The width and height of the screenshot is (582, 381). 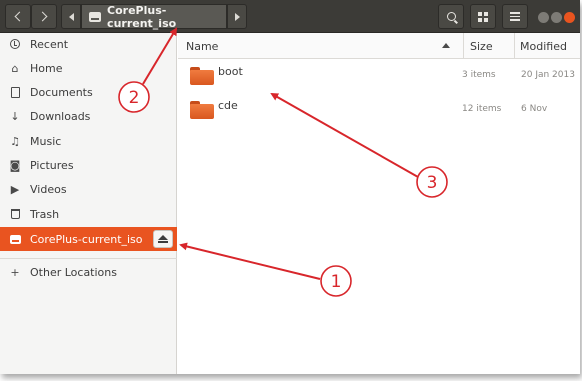 What do you see at coordinates (15, 272) in the screenshot?
I see `plus-icon: +` at bounding box center [15, 272].